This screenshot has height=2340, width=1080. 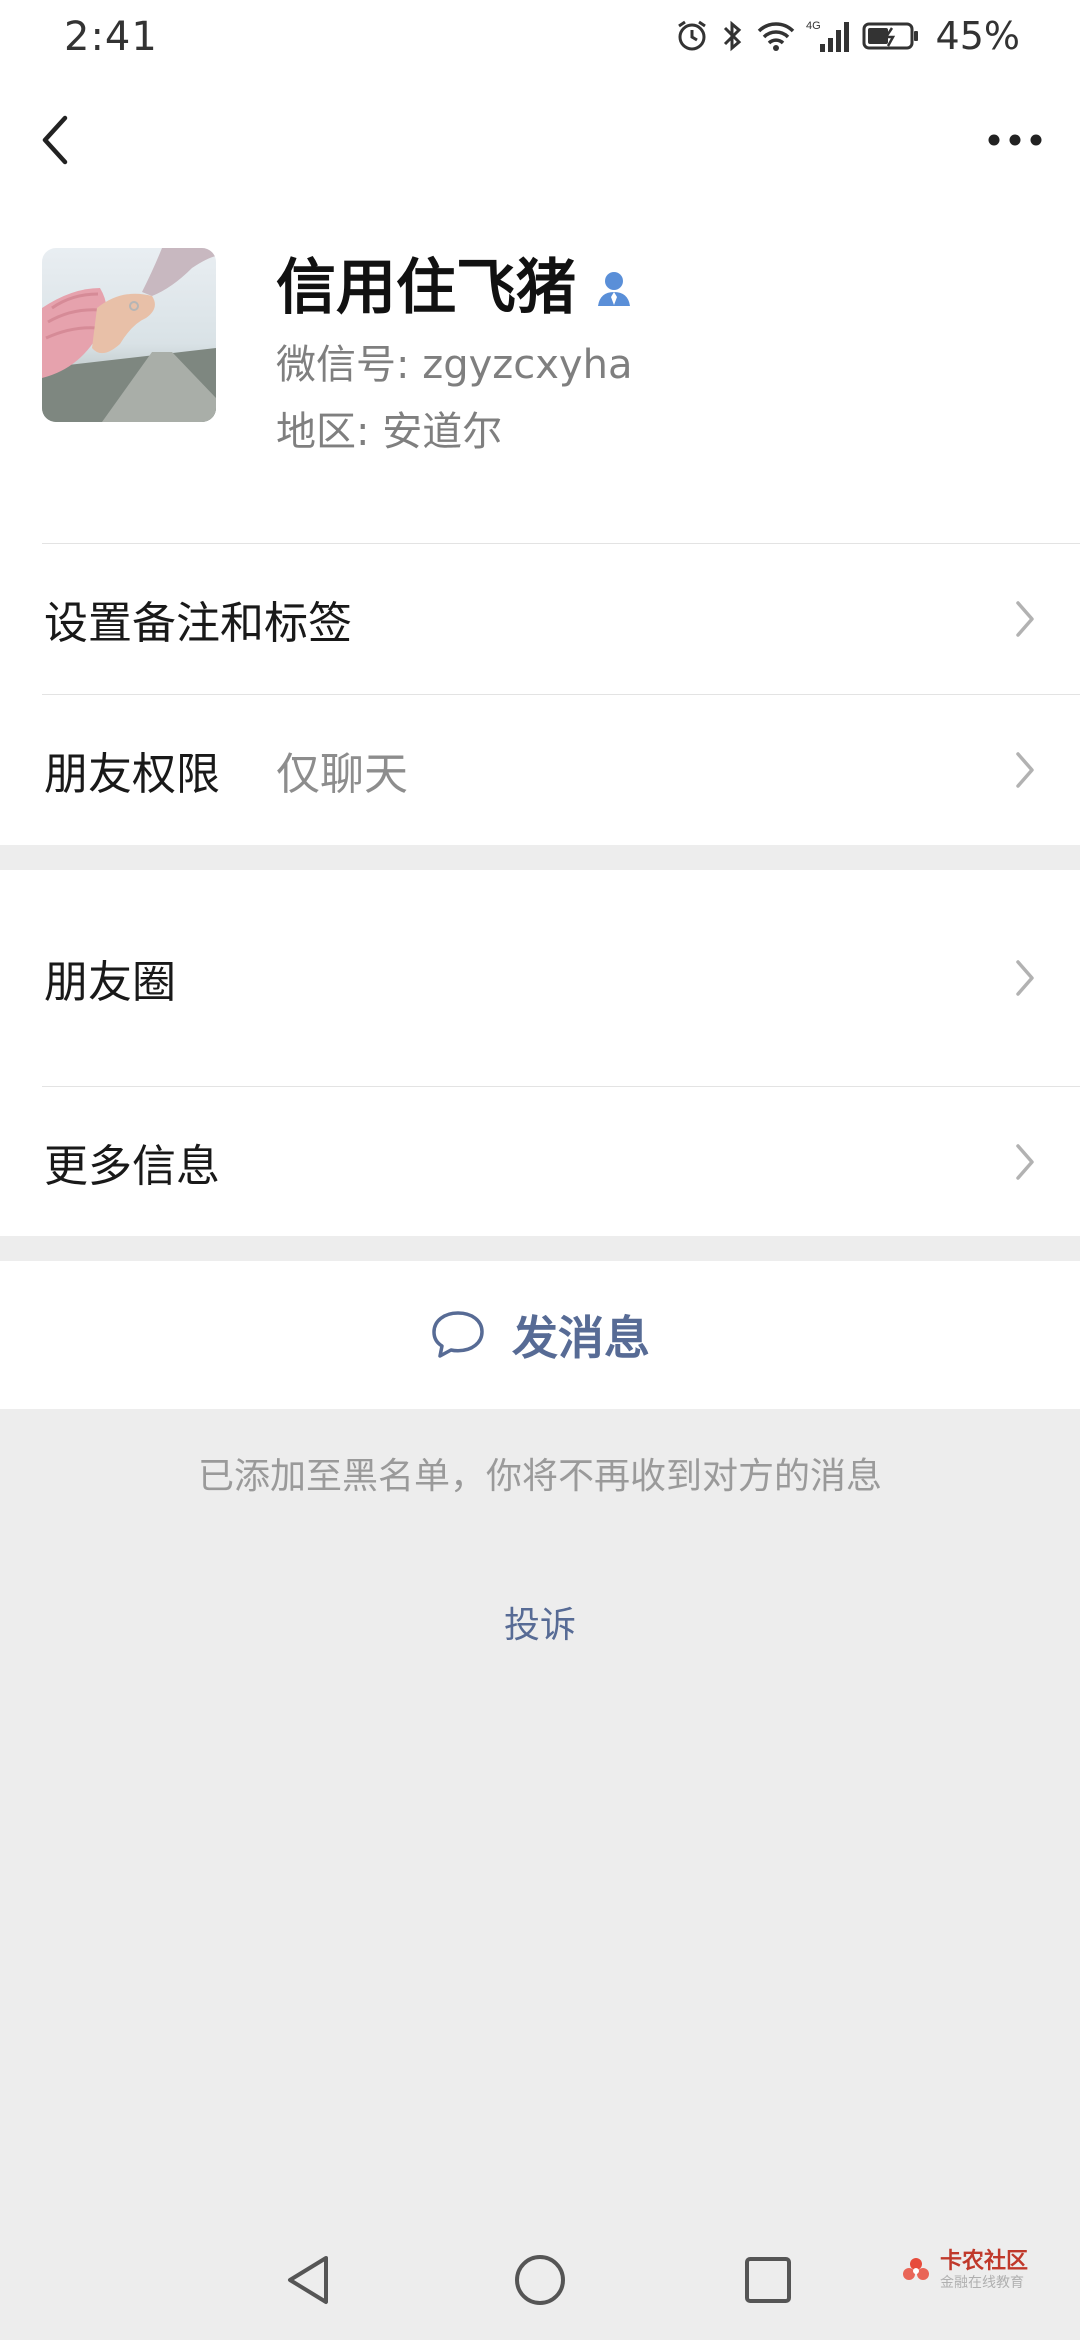 What do you see at coordinates (776, 36) in the screenshot?
I see `wifi-icon` at bounding box center [776, 36].